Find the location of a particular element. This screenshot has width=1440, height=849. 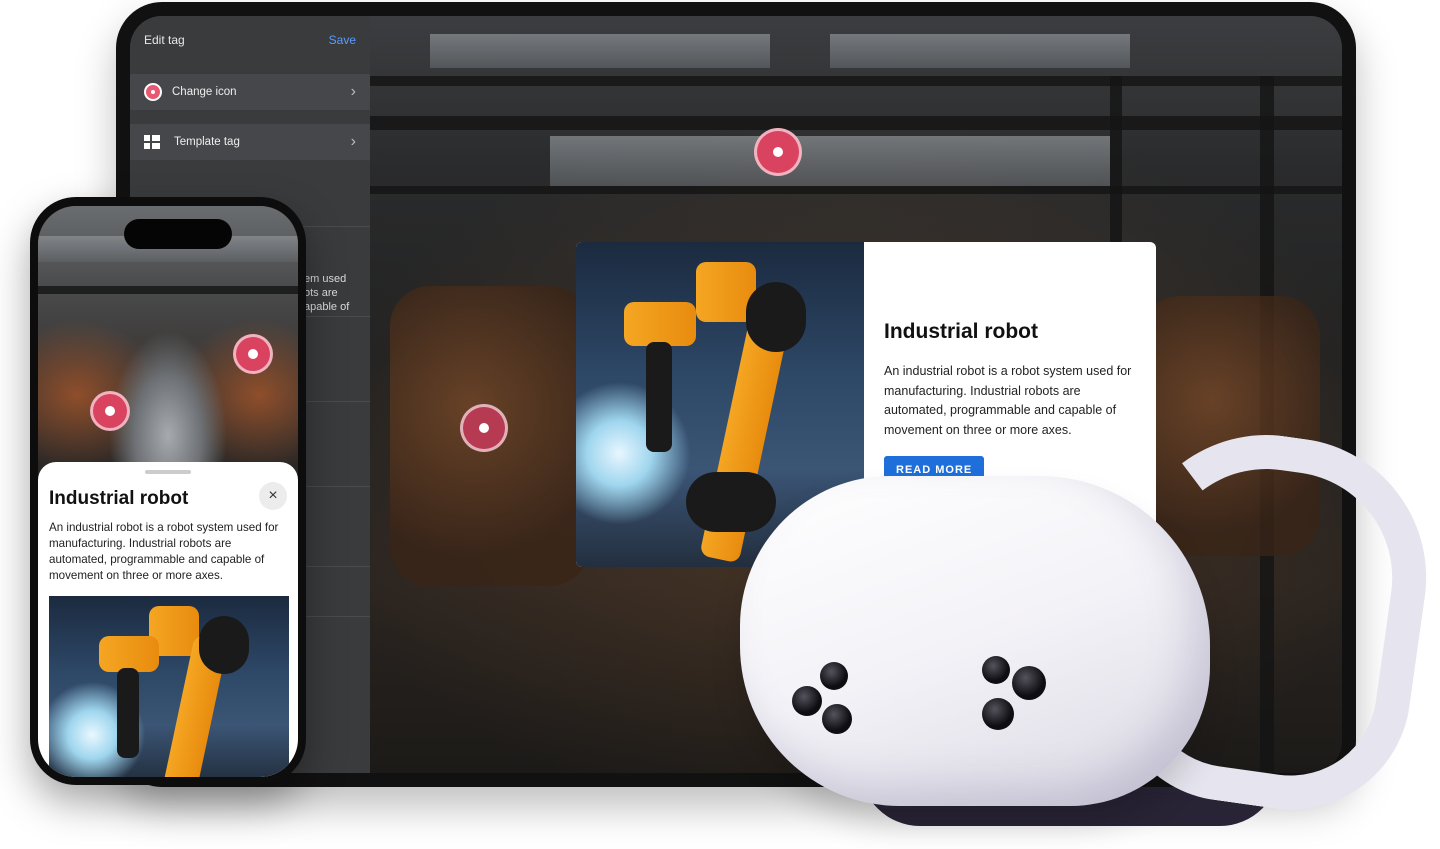

template-tag-row: Template tag › is located at coordinates (250, 142).